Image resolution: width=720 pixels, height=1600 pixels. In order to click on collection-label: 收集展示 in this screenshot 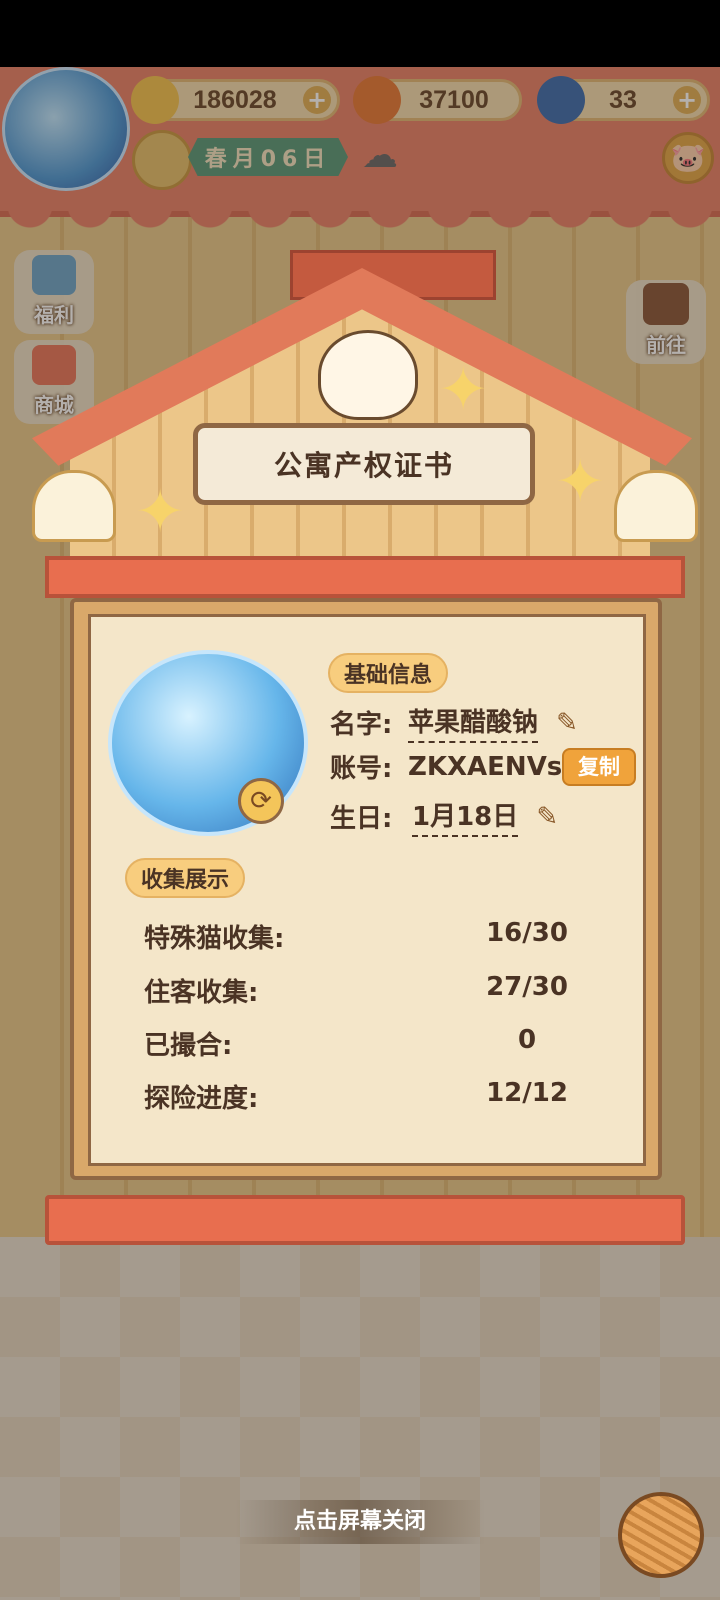, I will do `click(185, 878)`.